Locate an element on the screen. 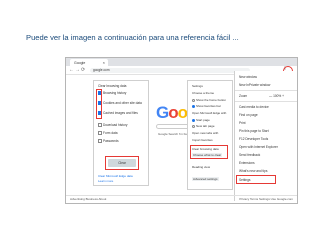 The width and height of the screenshot is (320, 240). zoom-controls: — 100% + is located at coordinates (276, 96).